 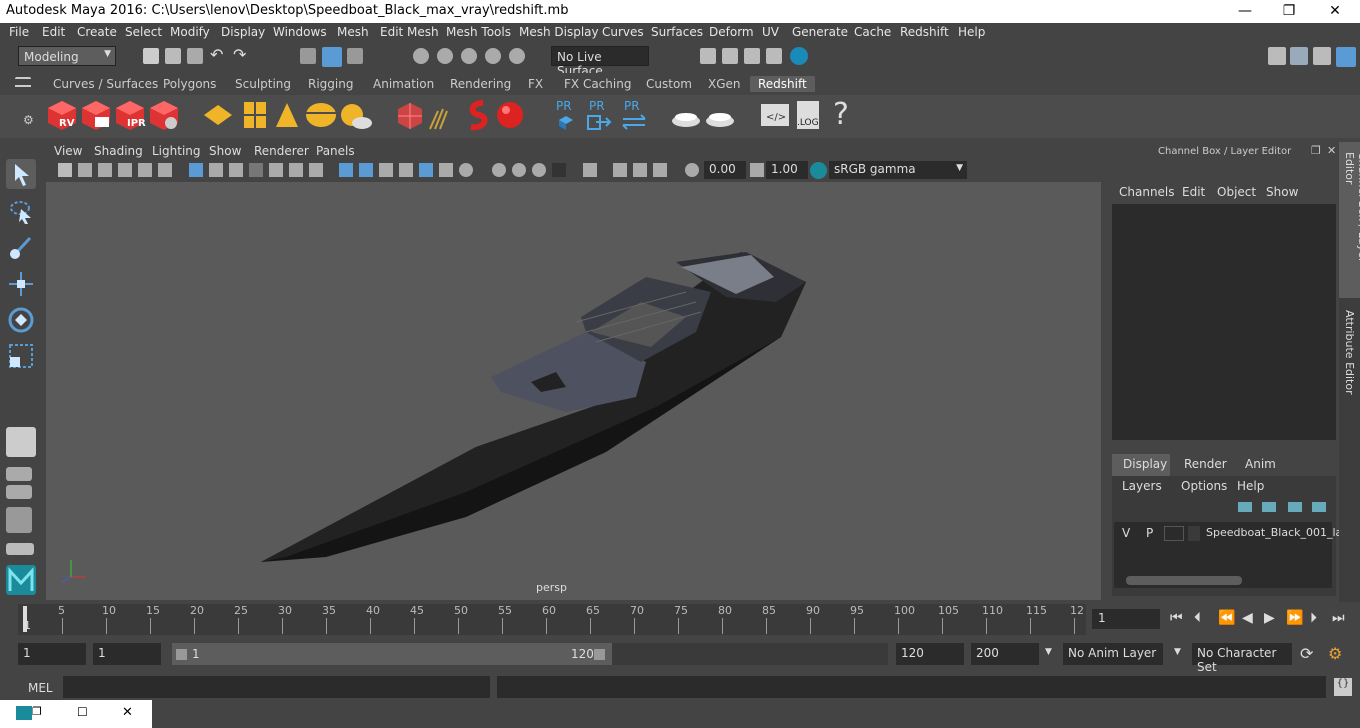 What do you see at coordinates (19, 520) in the screenshot?
I see `outliner-layout-icon` at bounding box center [19, 520].